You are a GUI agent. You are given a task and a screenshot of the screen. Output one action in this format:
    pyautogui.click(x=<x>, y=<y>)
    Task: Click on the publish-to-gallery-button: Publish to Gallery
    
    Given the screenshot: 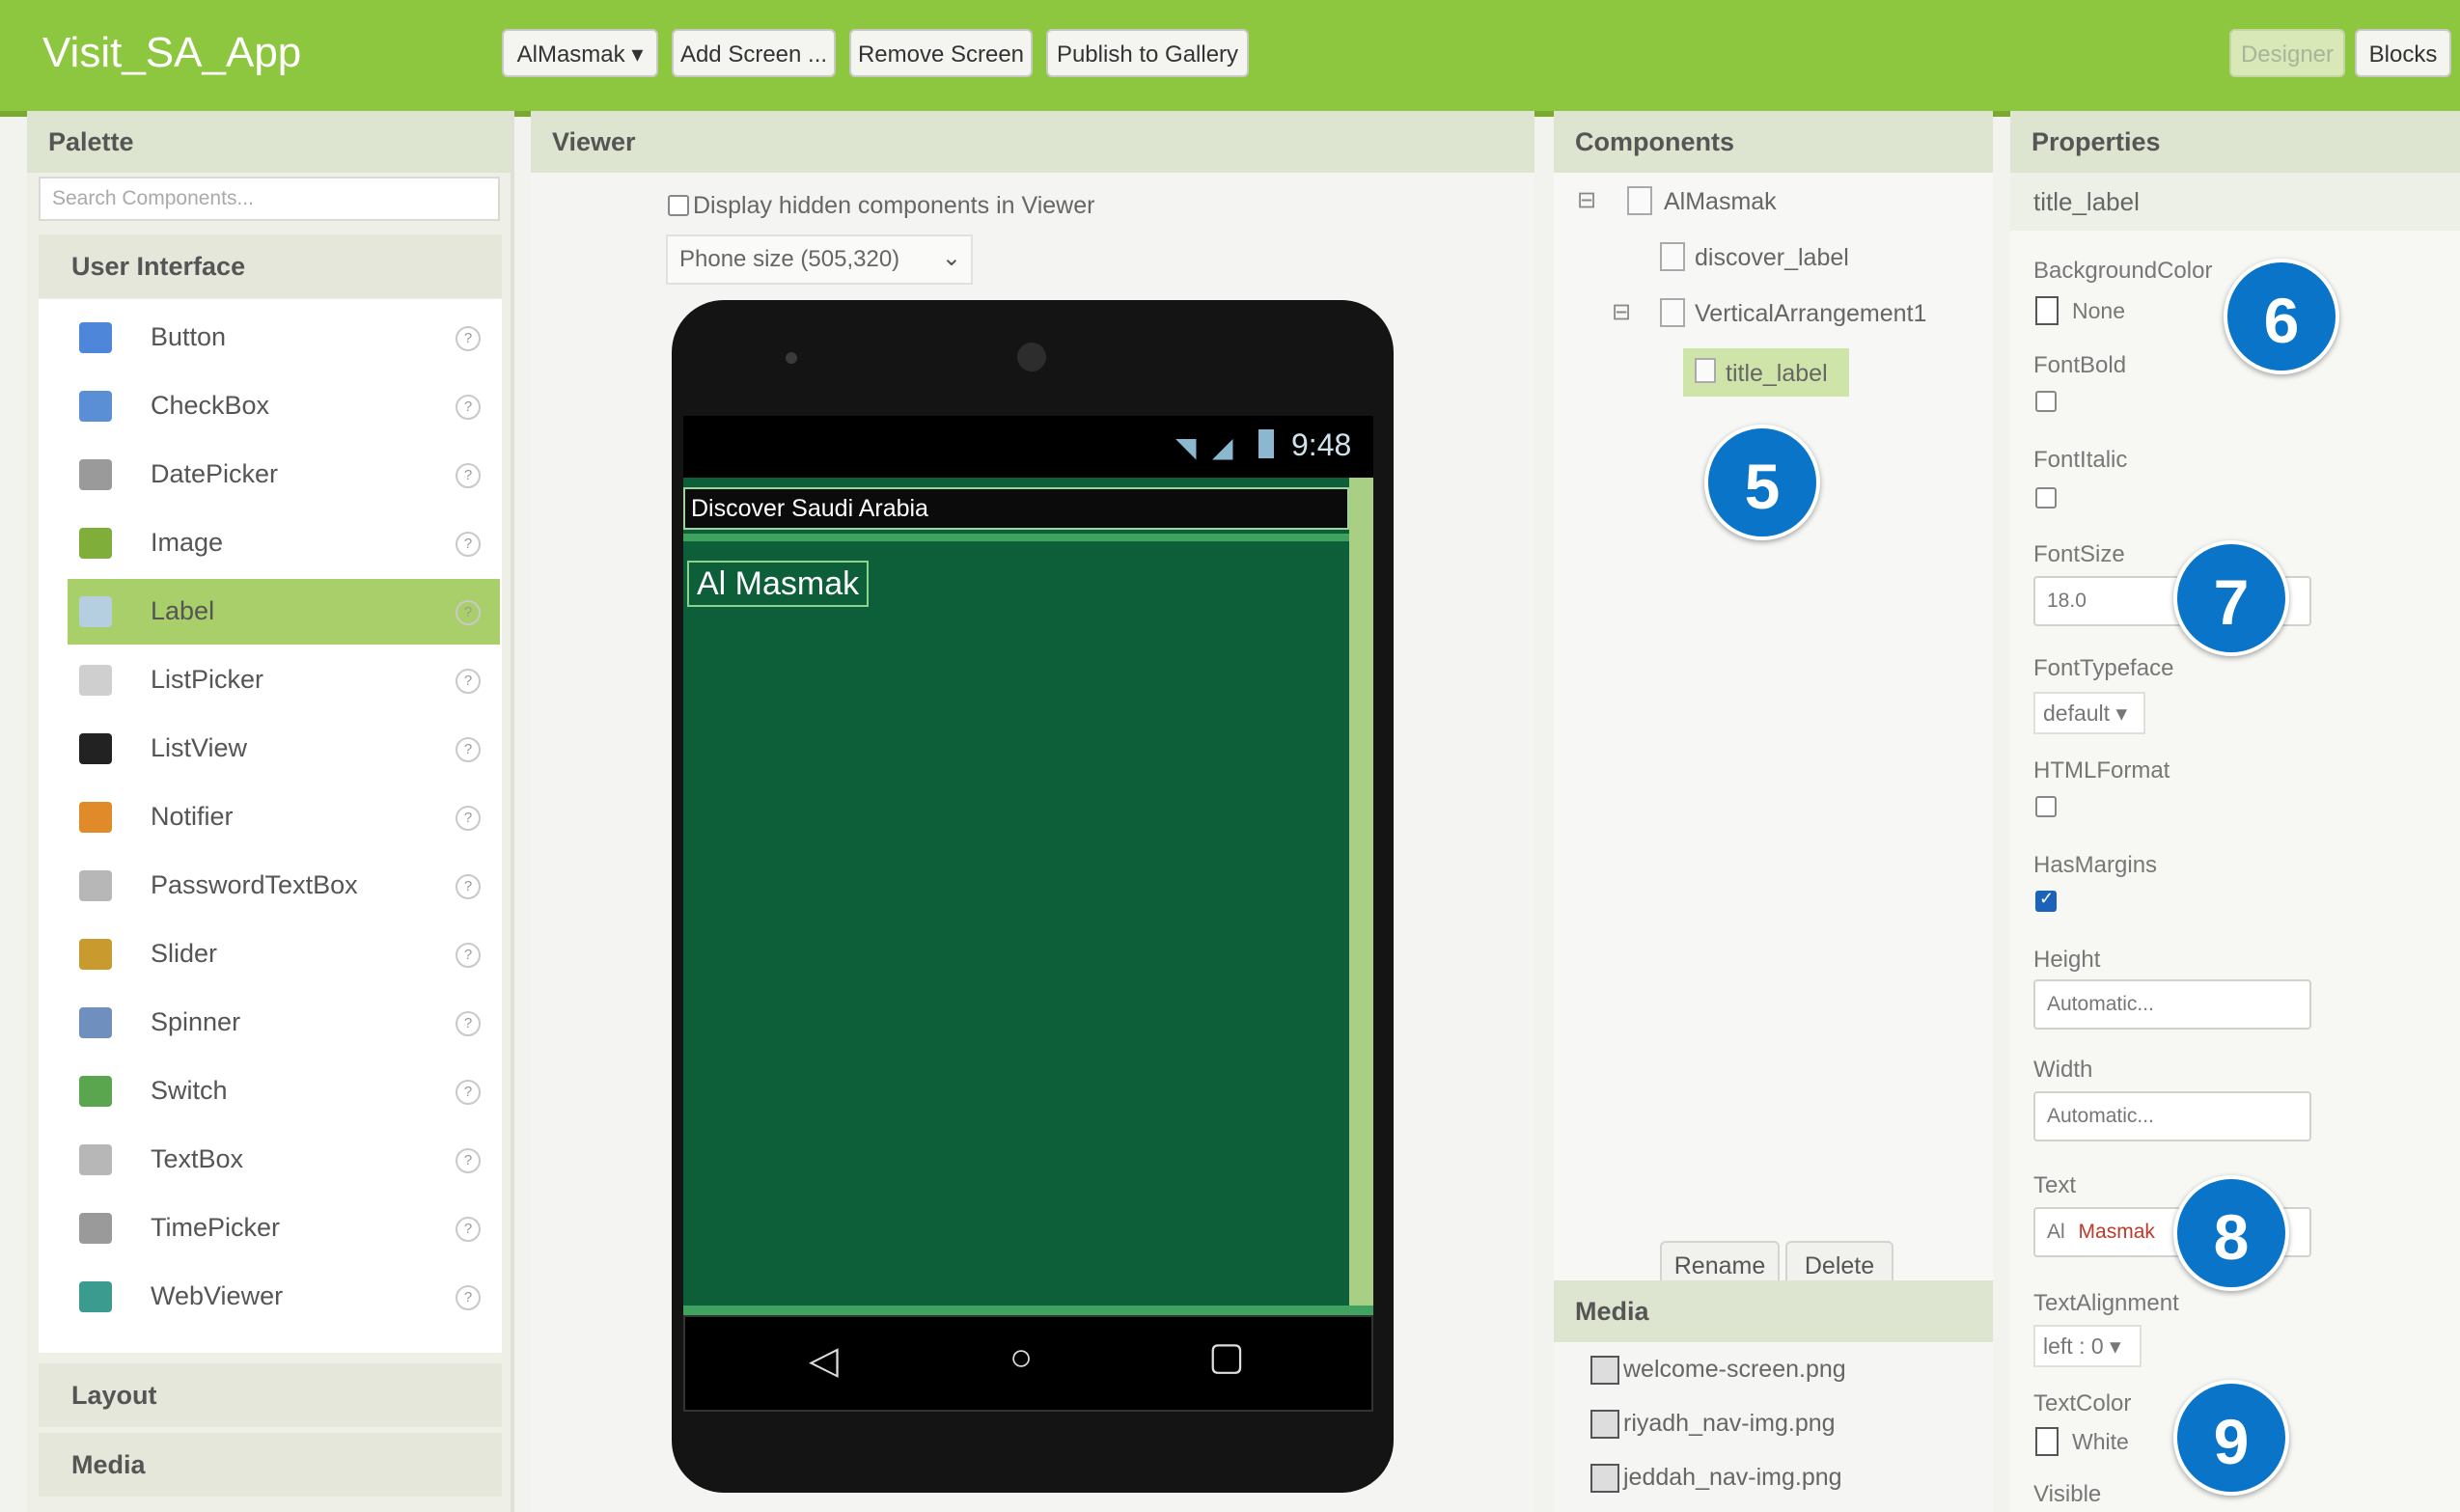 What is the action you would take?
    pyautogui.click(x=1147, y=53)
    